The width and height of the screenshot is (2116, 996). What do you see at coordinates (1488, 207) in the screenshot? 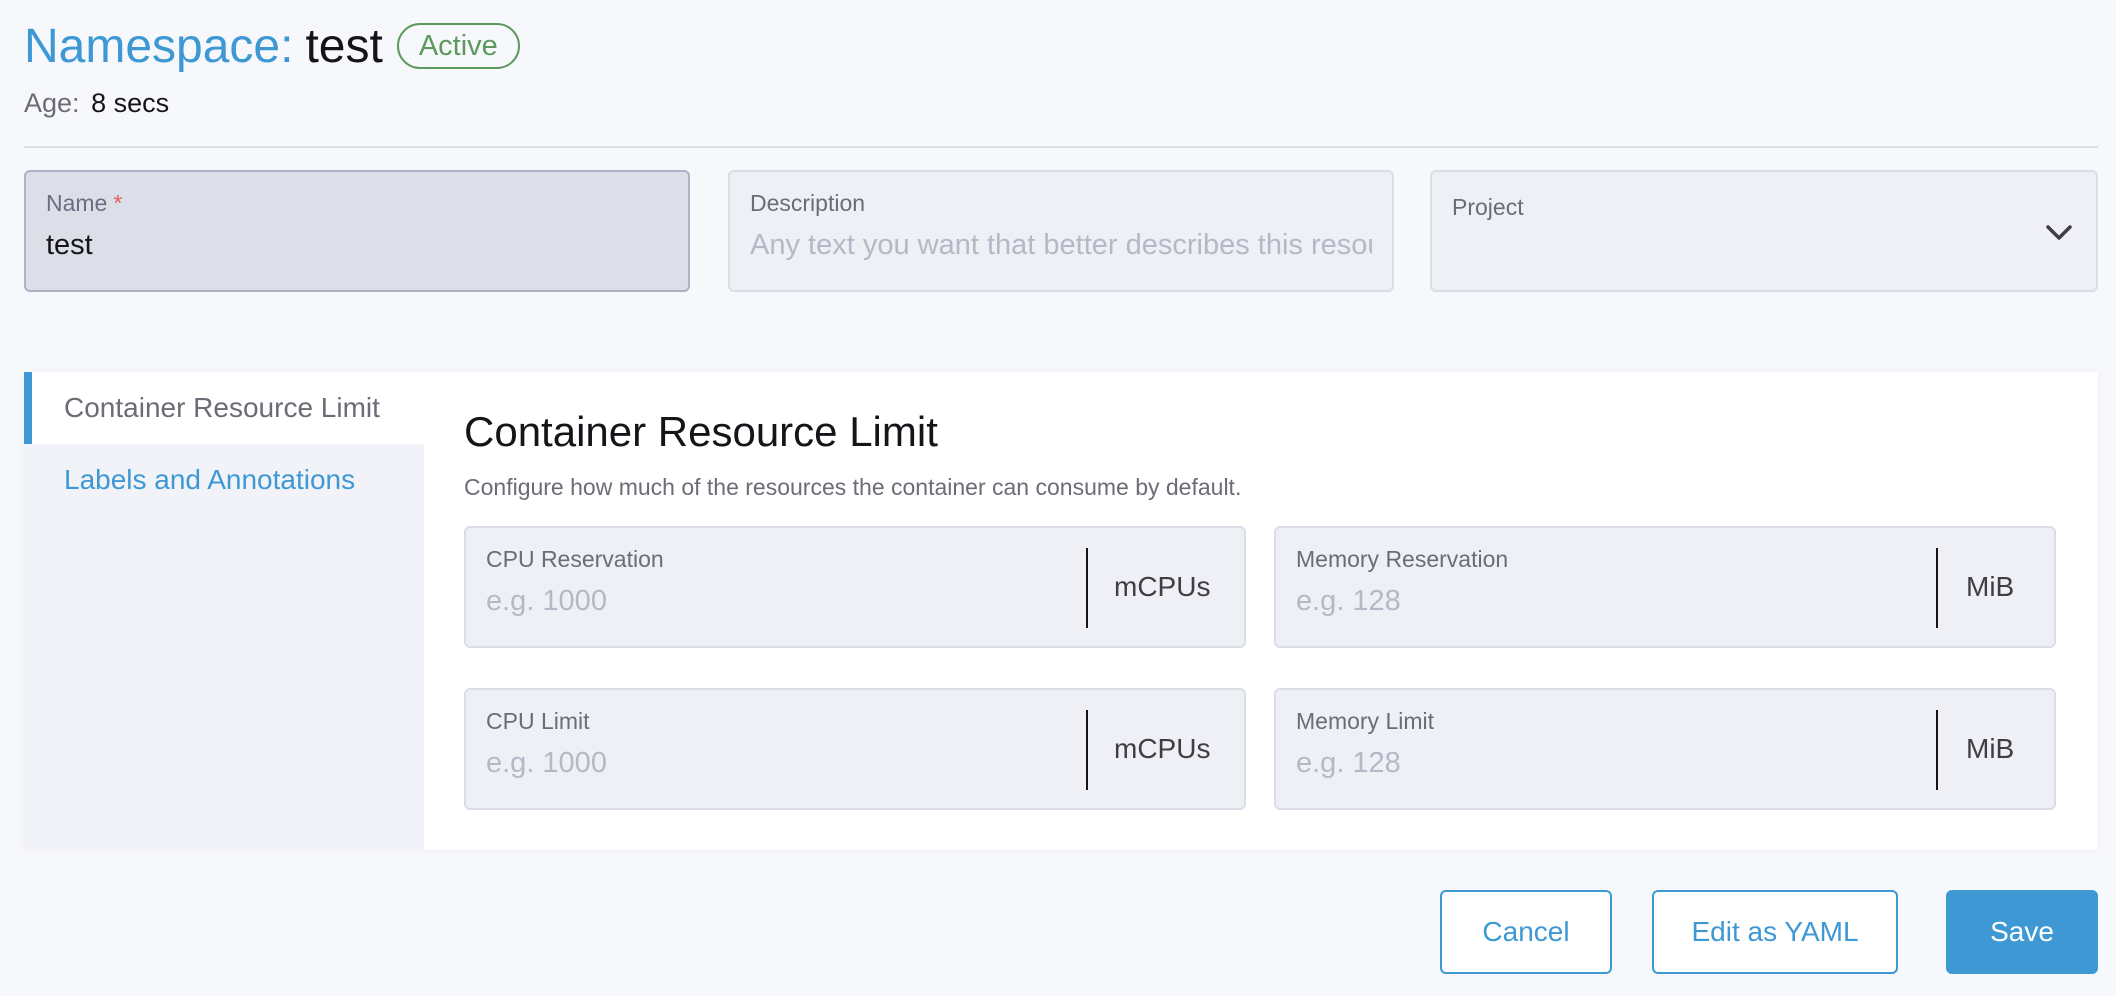
I see `project-label: Project` at bounding box center [1488, 207].